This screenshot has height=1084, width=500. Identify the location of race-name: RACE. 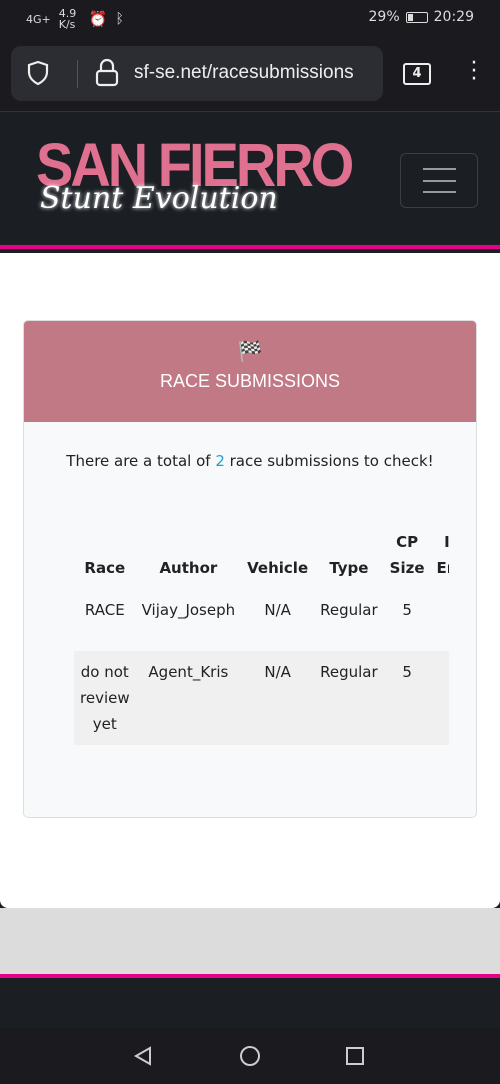
(104, 610).